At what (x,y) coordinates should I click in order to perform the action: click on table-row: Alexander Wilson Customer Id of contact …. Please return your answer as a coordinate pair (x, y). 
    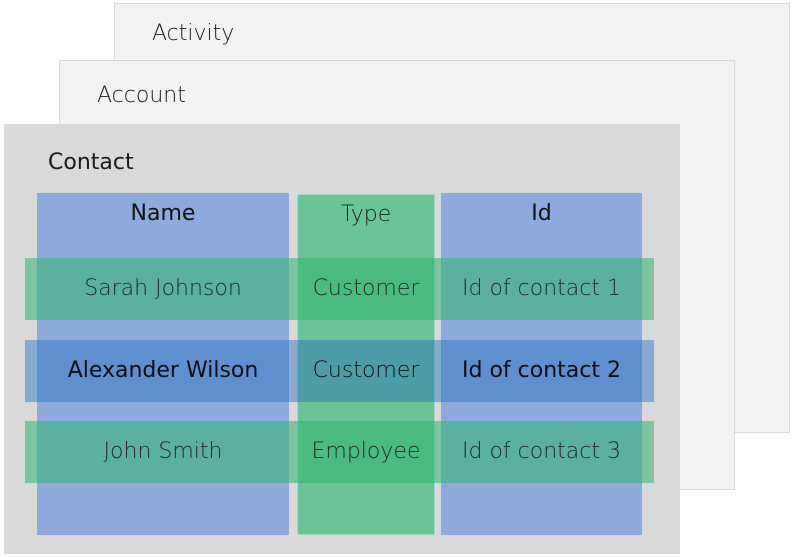
    Looking at the image, I should click on (339, 371).